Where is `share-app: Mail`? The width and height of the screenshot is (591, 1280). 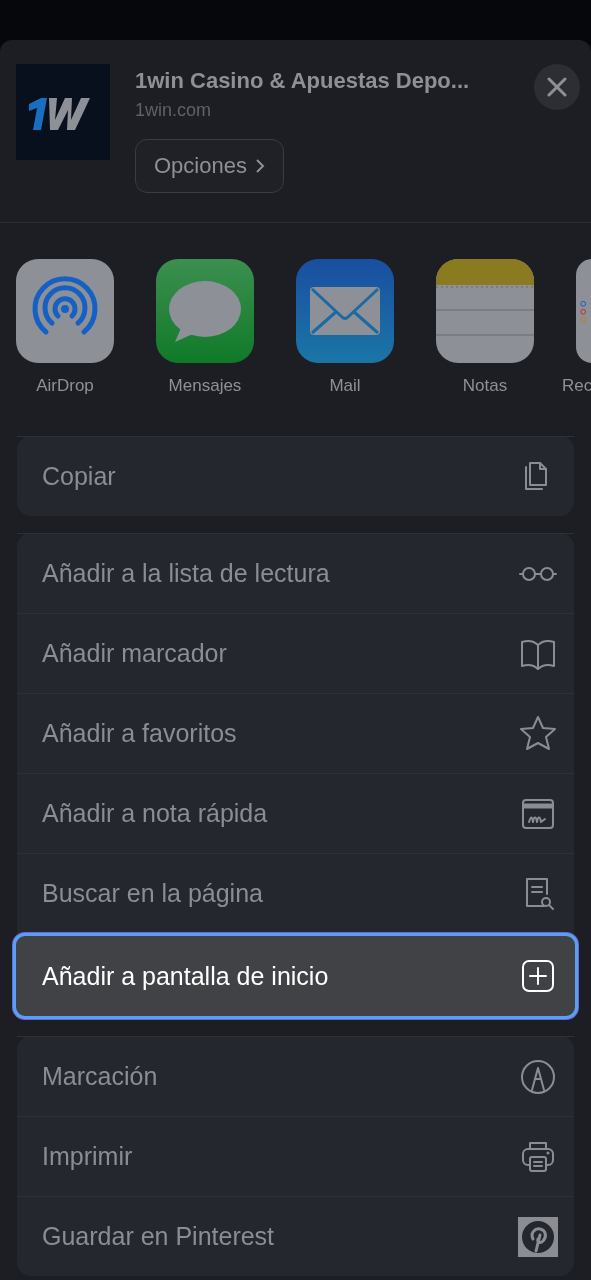 share-app: Mail is located at coordinates (345, 347).